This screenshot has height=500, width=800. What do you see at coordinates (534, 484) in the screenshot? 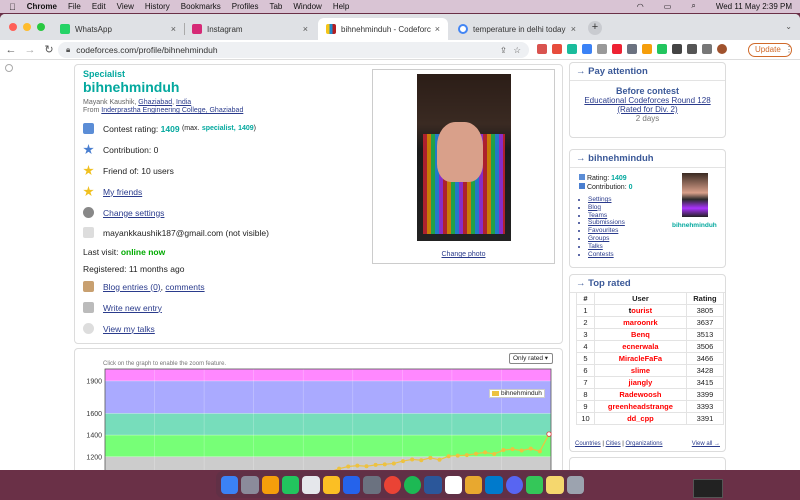
I see `messages-icon` at bounding box center [534, 484].